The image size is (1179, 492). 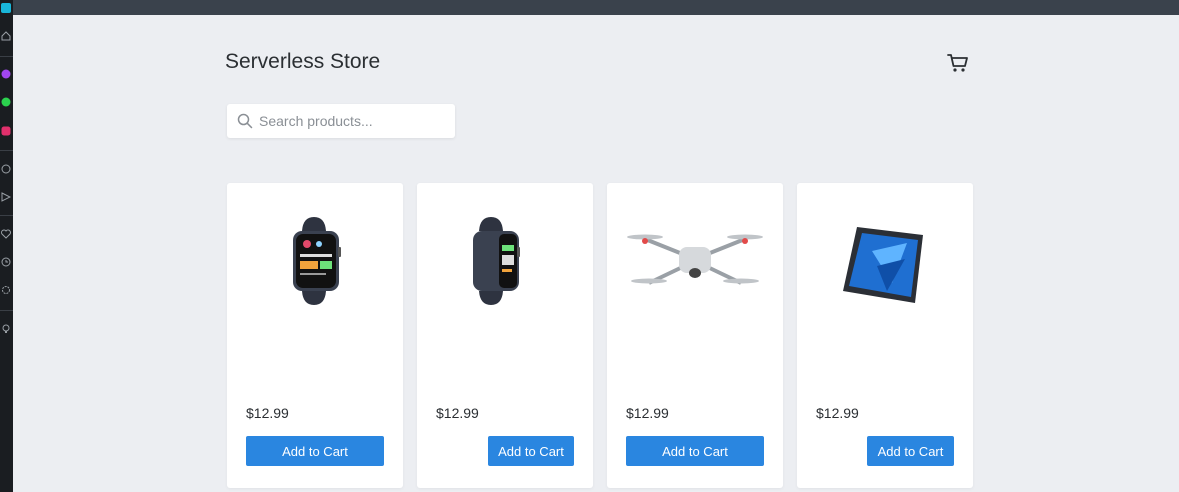 What do you see at coordinates (958, 63) in the screenshot?
I see `cart-icon` at bounding box center [958, 63].